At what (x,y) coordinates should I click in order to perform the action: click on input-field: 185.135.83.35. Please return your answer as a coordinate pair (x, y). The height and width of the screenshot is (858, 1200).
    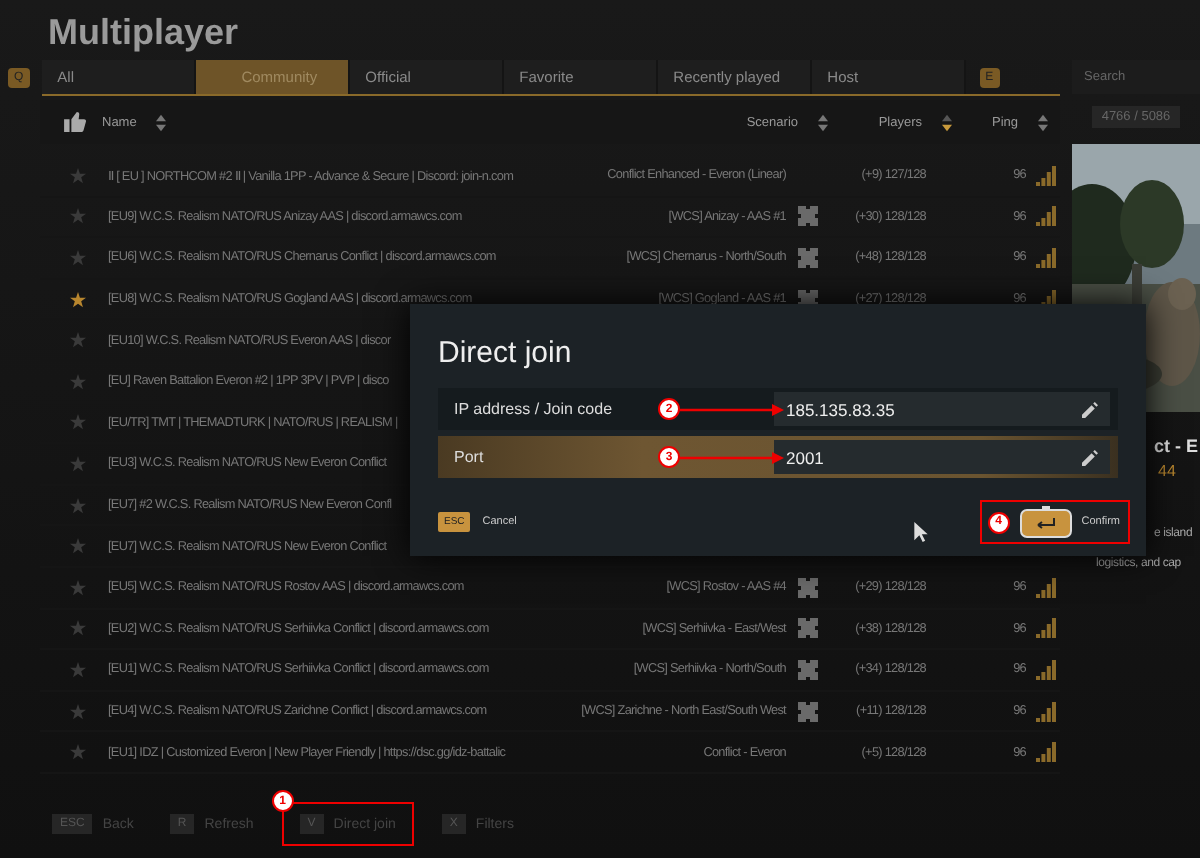
    Looking at the image, I should click on (942, 409).